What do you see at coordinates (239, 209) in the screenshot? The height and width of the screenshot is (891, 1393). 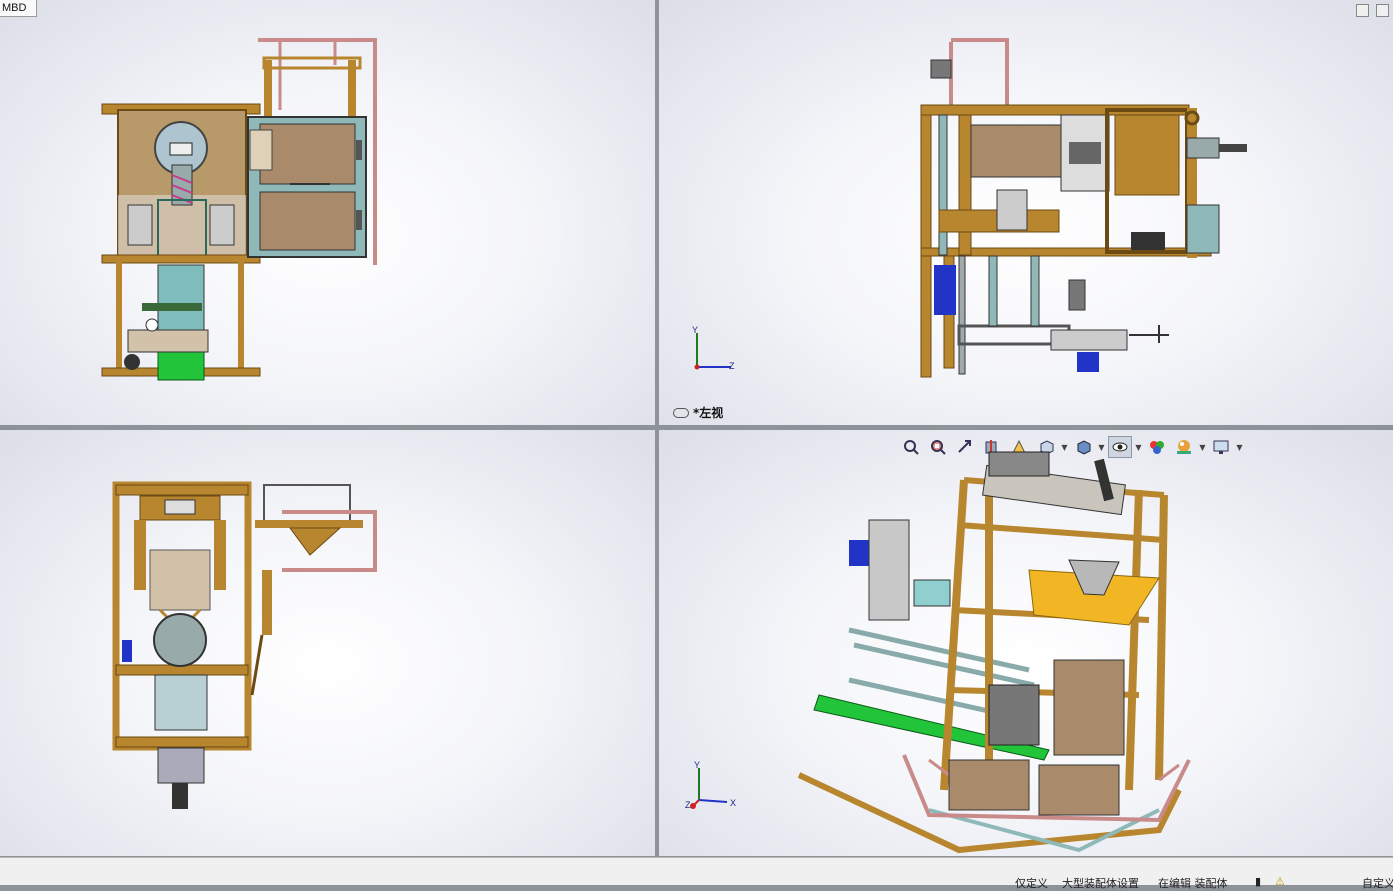 I see `front-view-drawing` at bounding box center [239, 209].